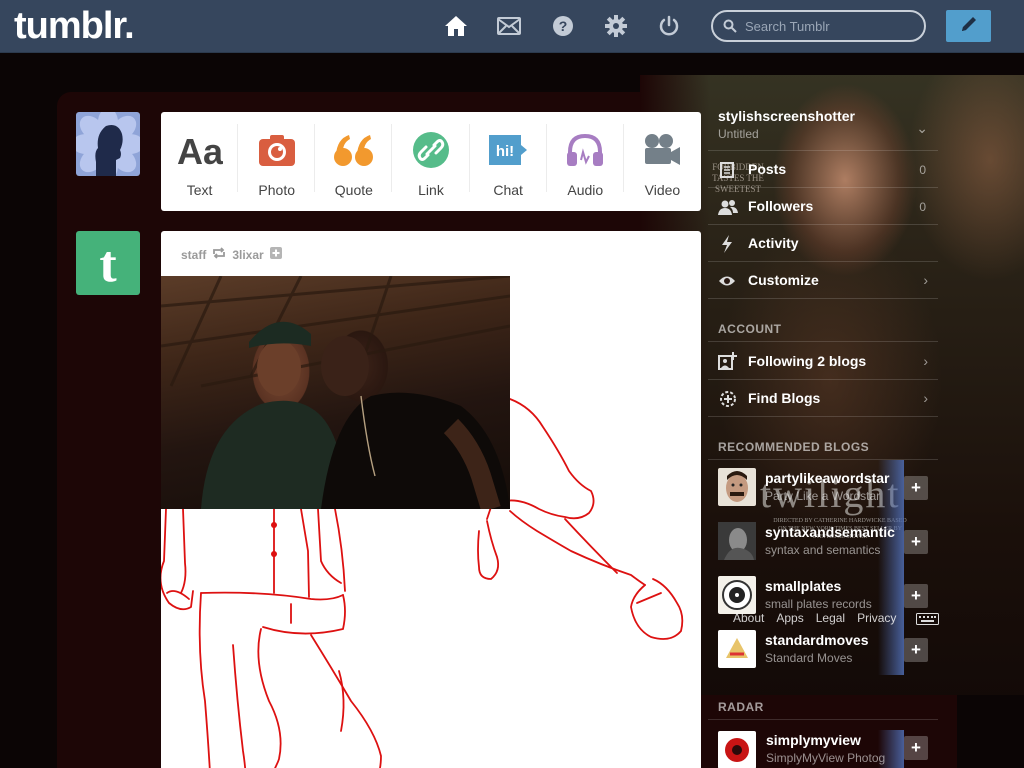 Image resolution: width=1024 pixels, height=768 pixels. What do you see at coordinates (727, 172) in the screenshot?
I see `posts-icon` at bounding box center [727, 172].